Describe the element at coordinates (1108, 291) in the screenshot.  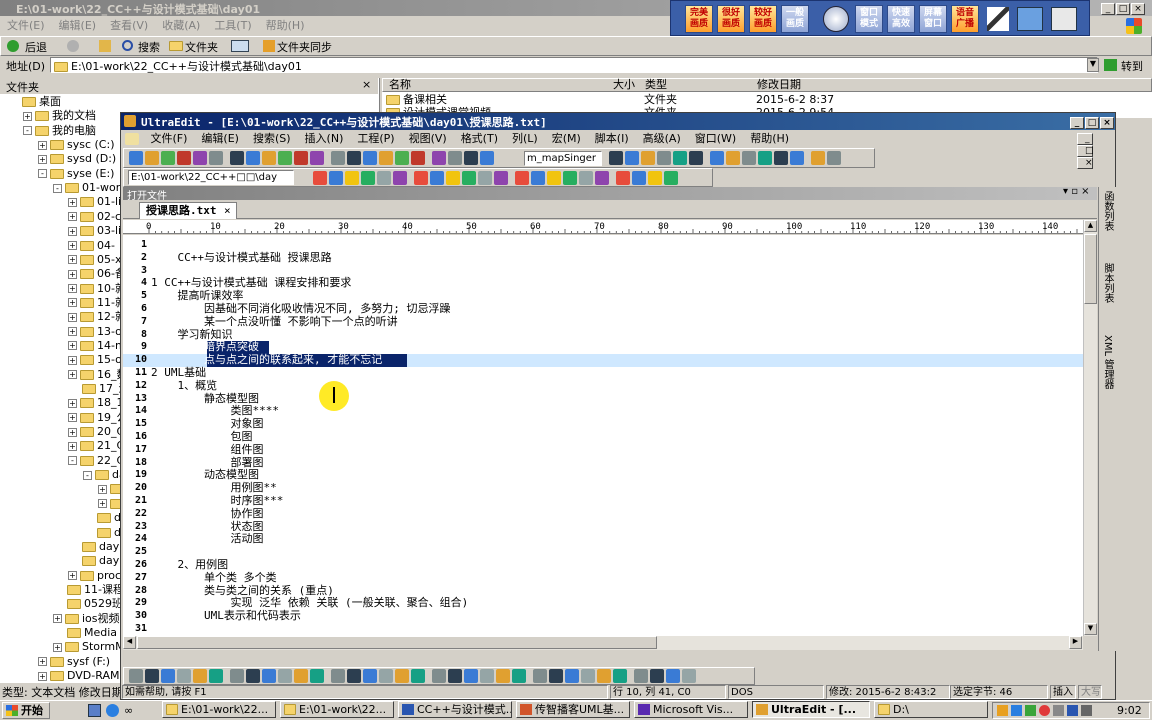
I see `side-tab-scripts: 脚本列表` at that location.